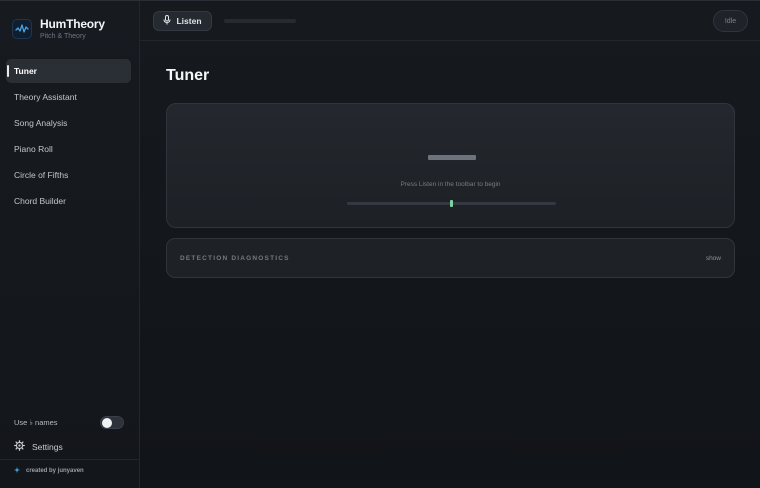 The height and width of the screenshot is (488, 760). I want to click on sidebar-divider, so click(69, 459).